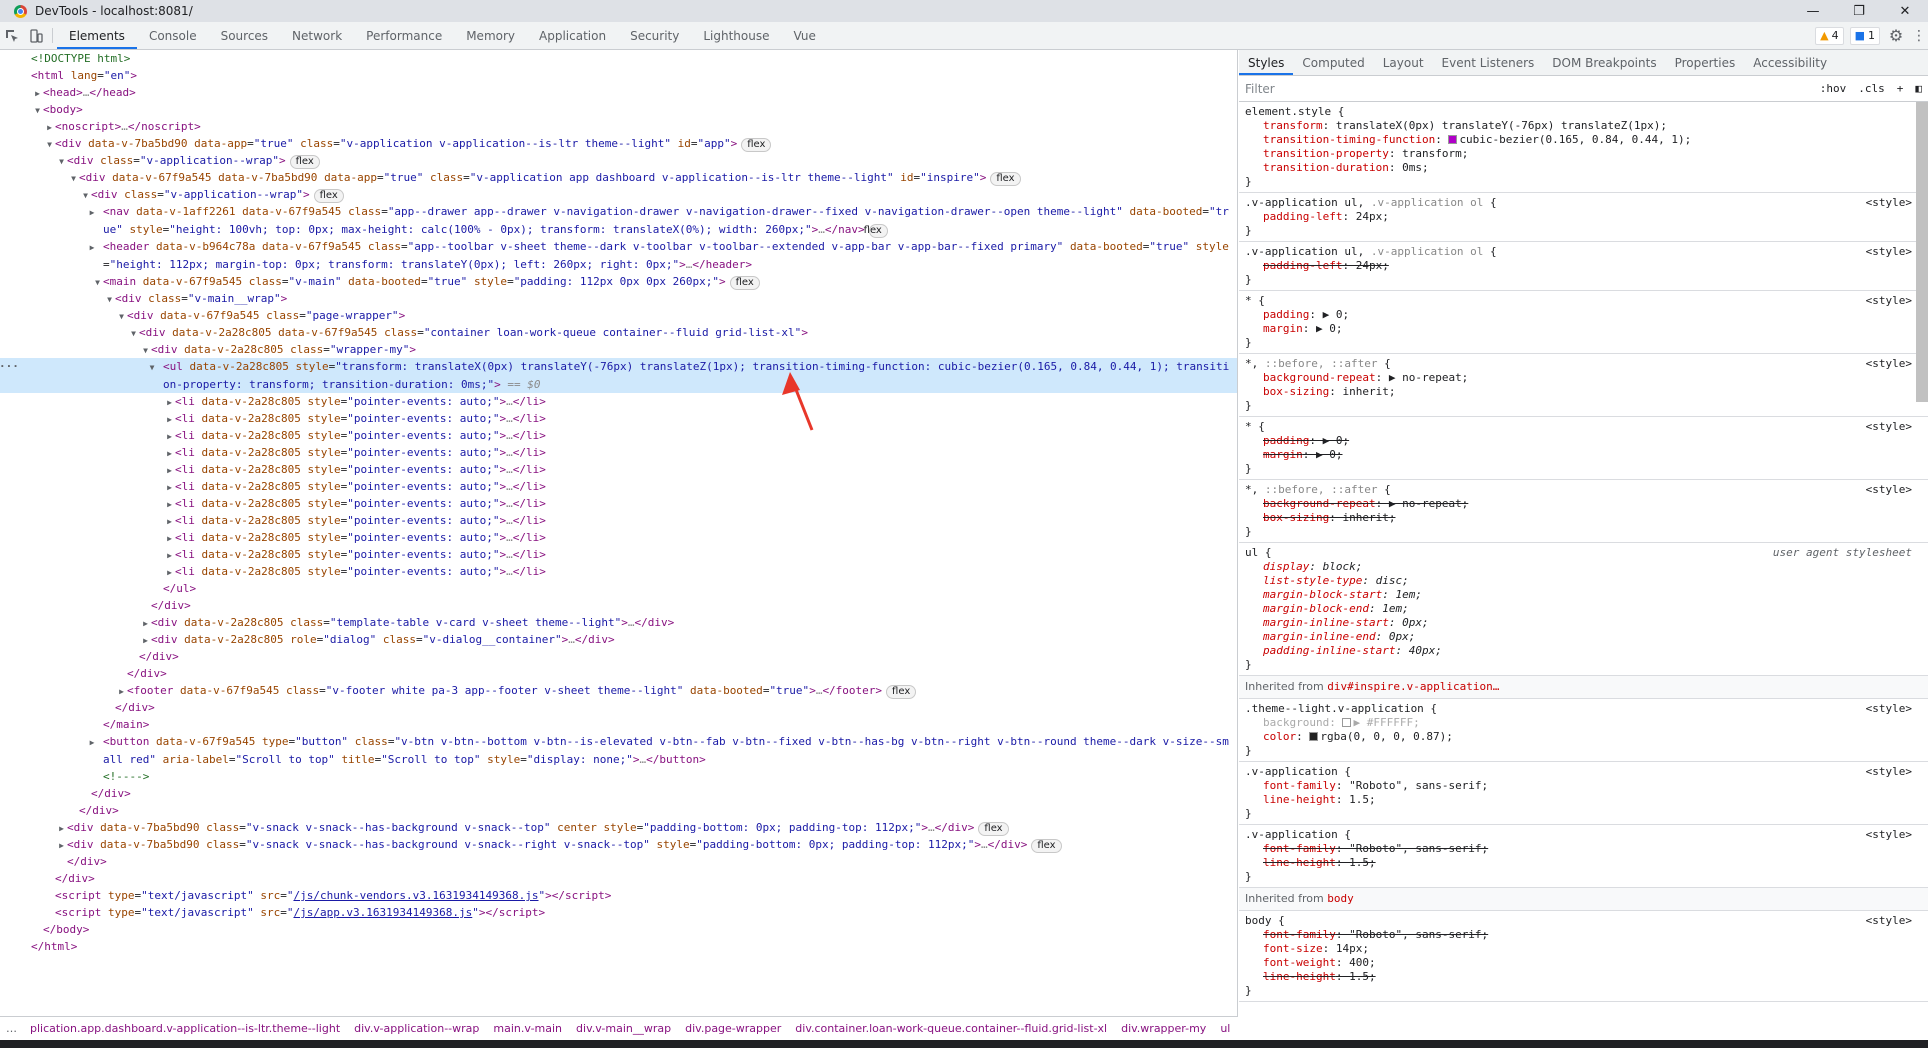 Image resolution: width=1928 pixels, height=1048 pixels. I want to click on node-actions-icon: ···, so click(9, 366).